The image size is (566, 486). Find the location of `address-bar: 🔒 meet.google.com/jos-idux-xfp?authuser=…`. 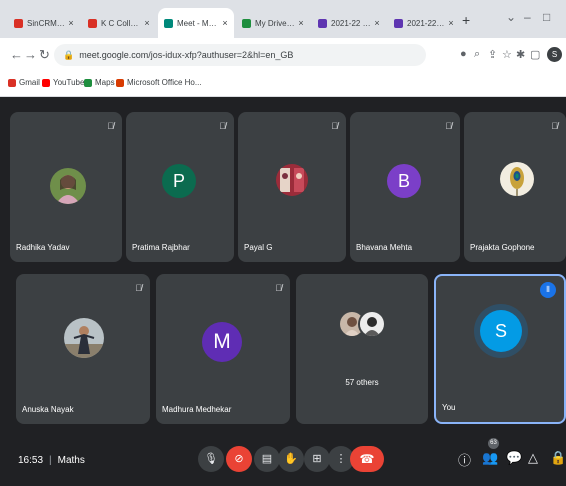

address-bar: 🔒 meet.google.com/jos-idux-xfp?authuser=… is located at coordinates (240, 55).